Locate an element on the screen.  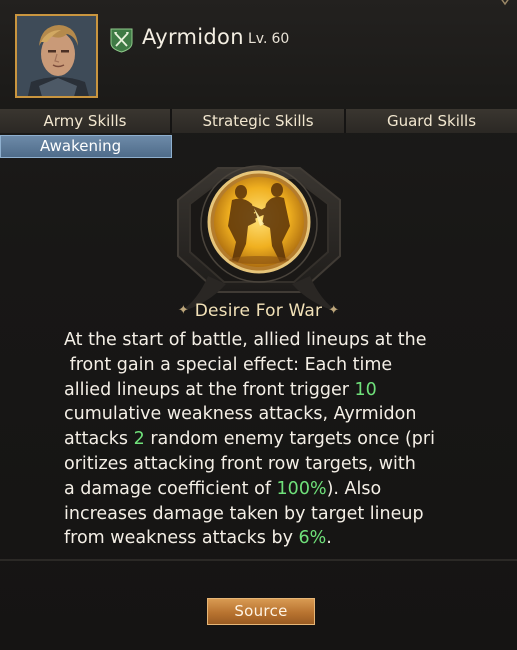
skill-title-row: ✦ Desire For War ✦ is located at coordinates (258, 312).